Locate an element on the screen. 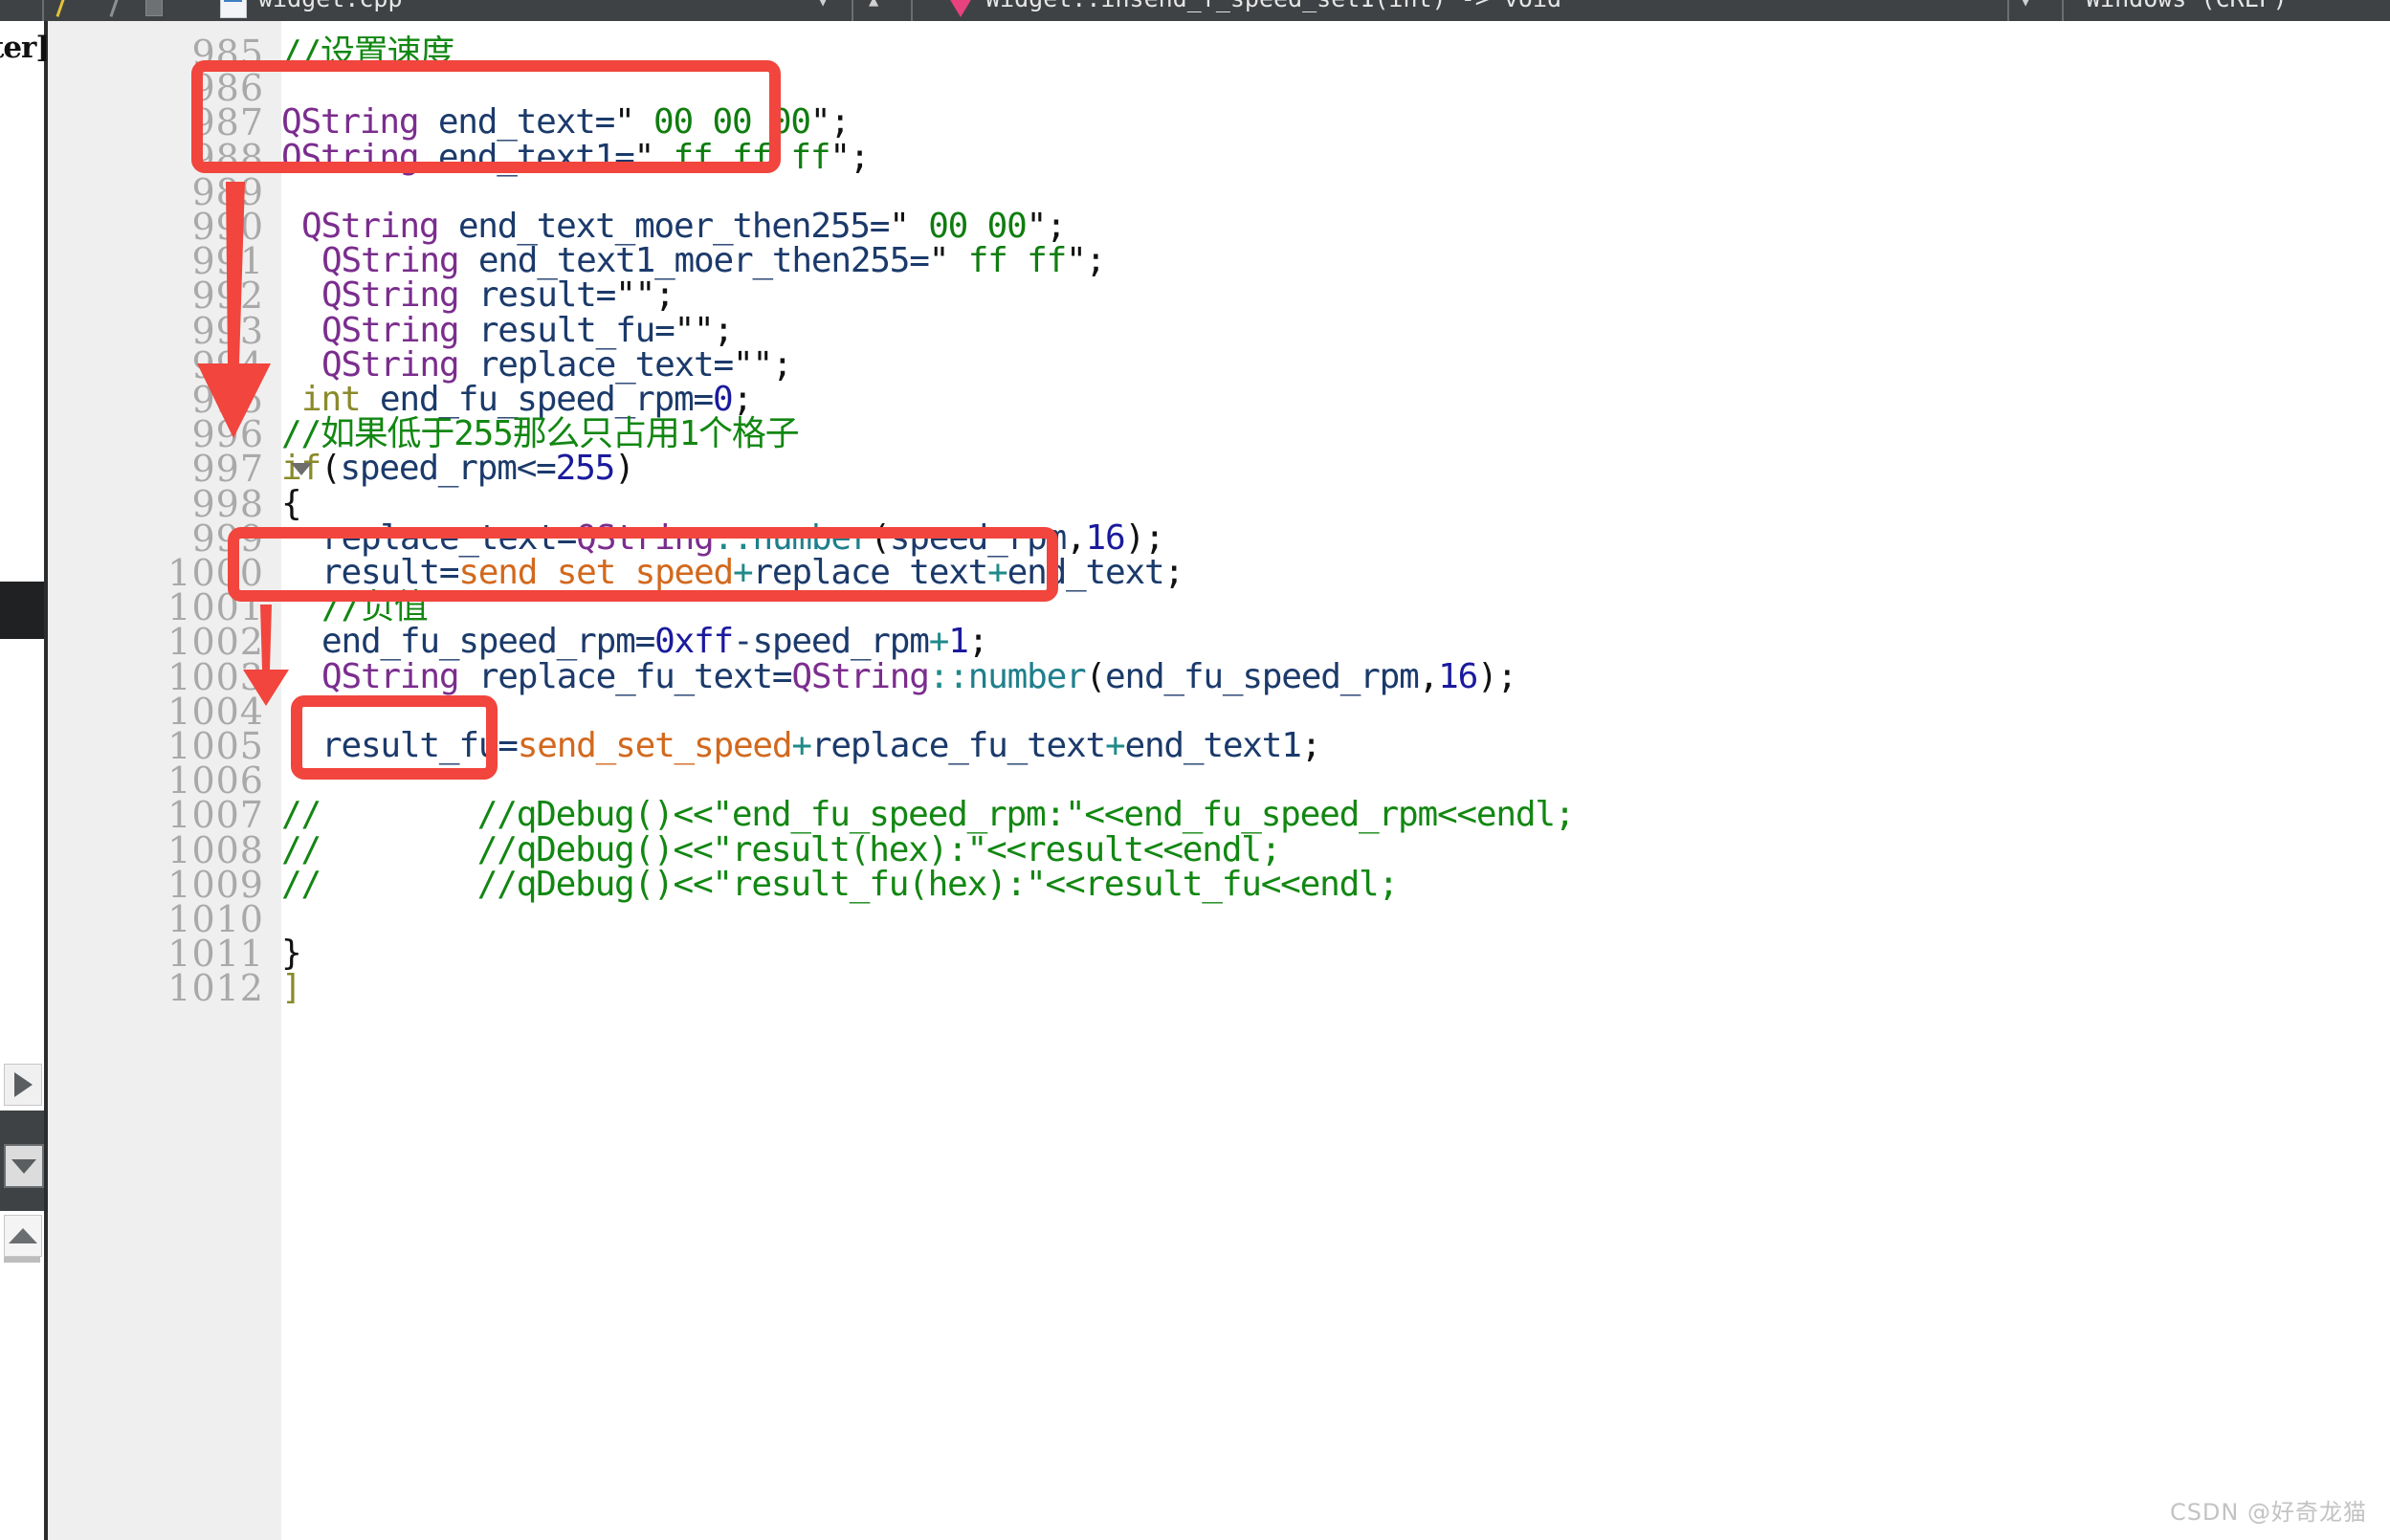  code-token: 255 is located at coordinates (585, 469).